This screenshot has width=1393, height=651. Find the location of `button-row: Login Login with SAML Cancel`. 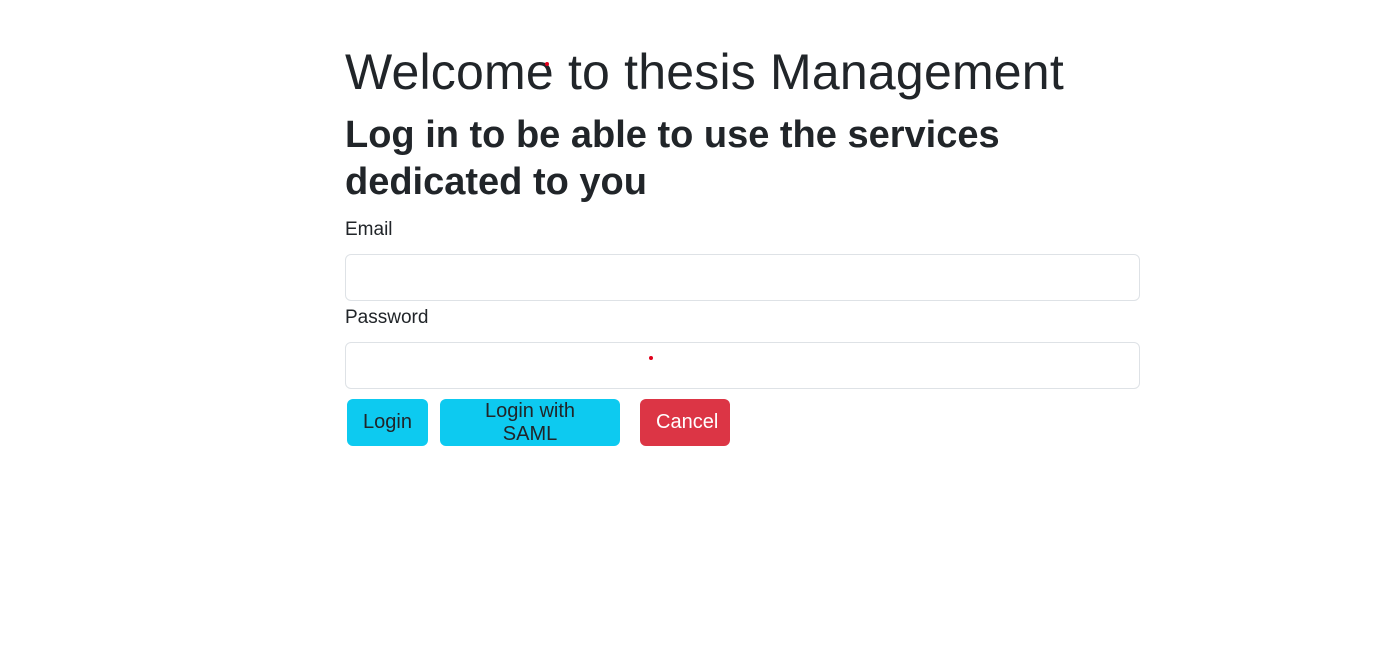

button-row: Login Login with SAML Cancel is located at coordinates (742, 422).